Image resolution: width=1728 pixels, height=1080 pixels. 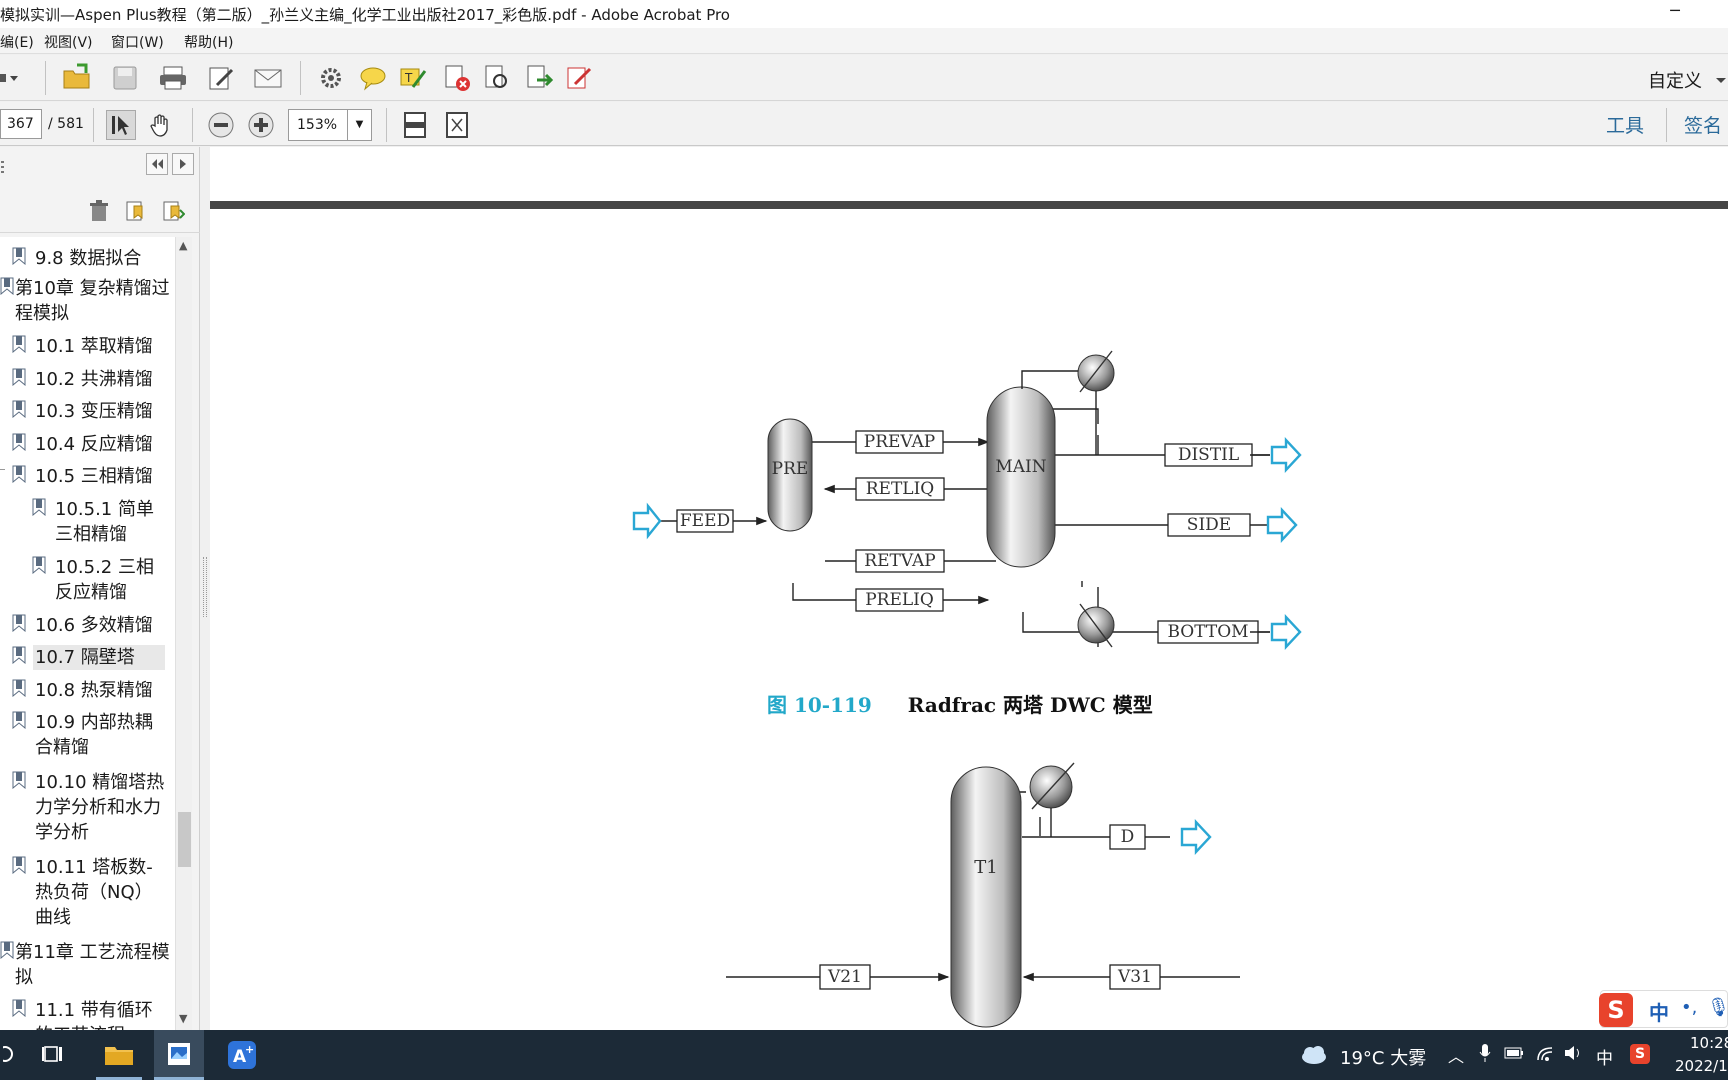 What do you see at coordinates (1675, 80) in the screenshot?
I see `customize-label: 自定义` at bounding box center [1675, 80].